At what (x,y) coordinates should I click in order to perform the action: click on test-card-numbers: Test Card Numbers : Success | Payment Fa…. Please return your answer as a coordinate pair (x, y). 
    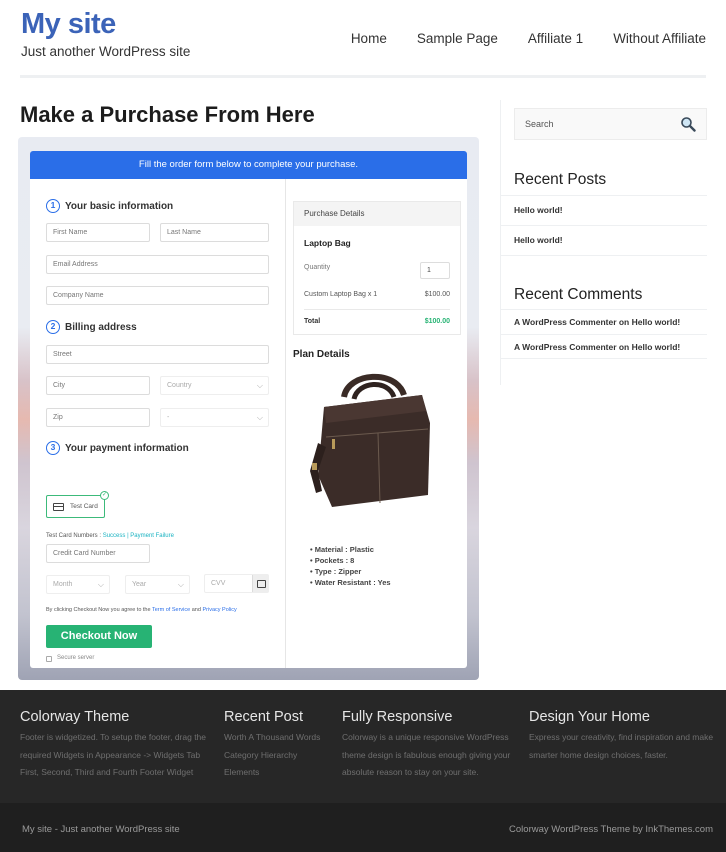
    Looking at the image, I should click on (110, 536).